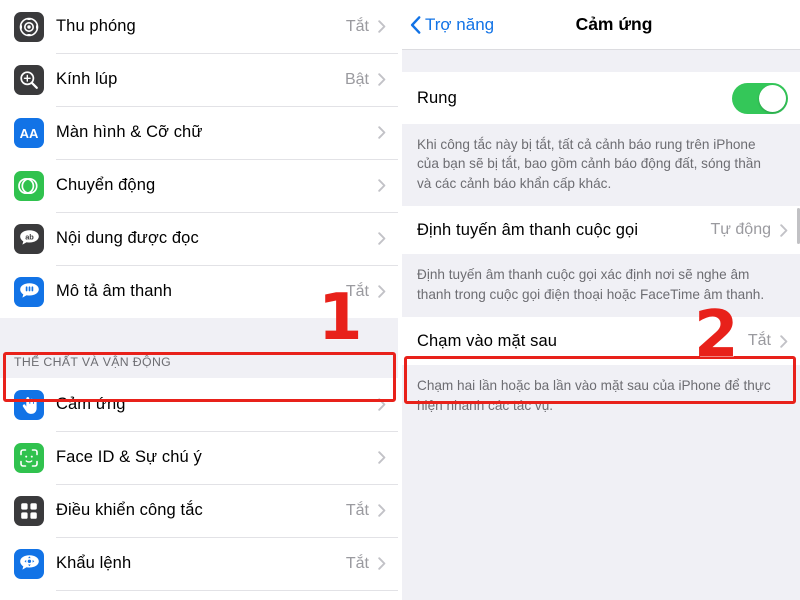 The height and width of the screenshot is (600, 800). I want to click on sidebar-item-voice-control: Khẩu lệnh Tắt, so click(199, 563).